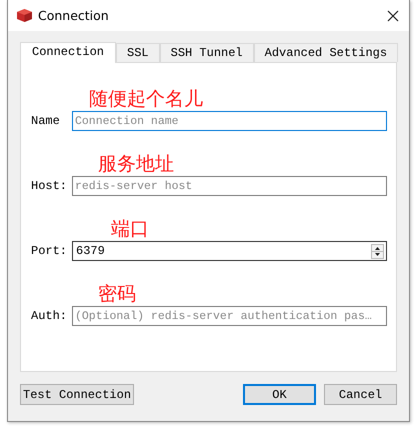 The image size is (418, 430). What do you see at coordinates (68, 52) in the screenshot?
I see `tab: Connection` at bounding box center [68, 52].